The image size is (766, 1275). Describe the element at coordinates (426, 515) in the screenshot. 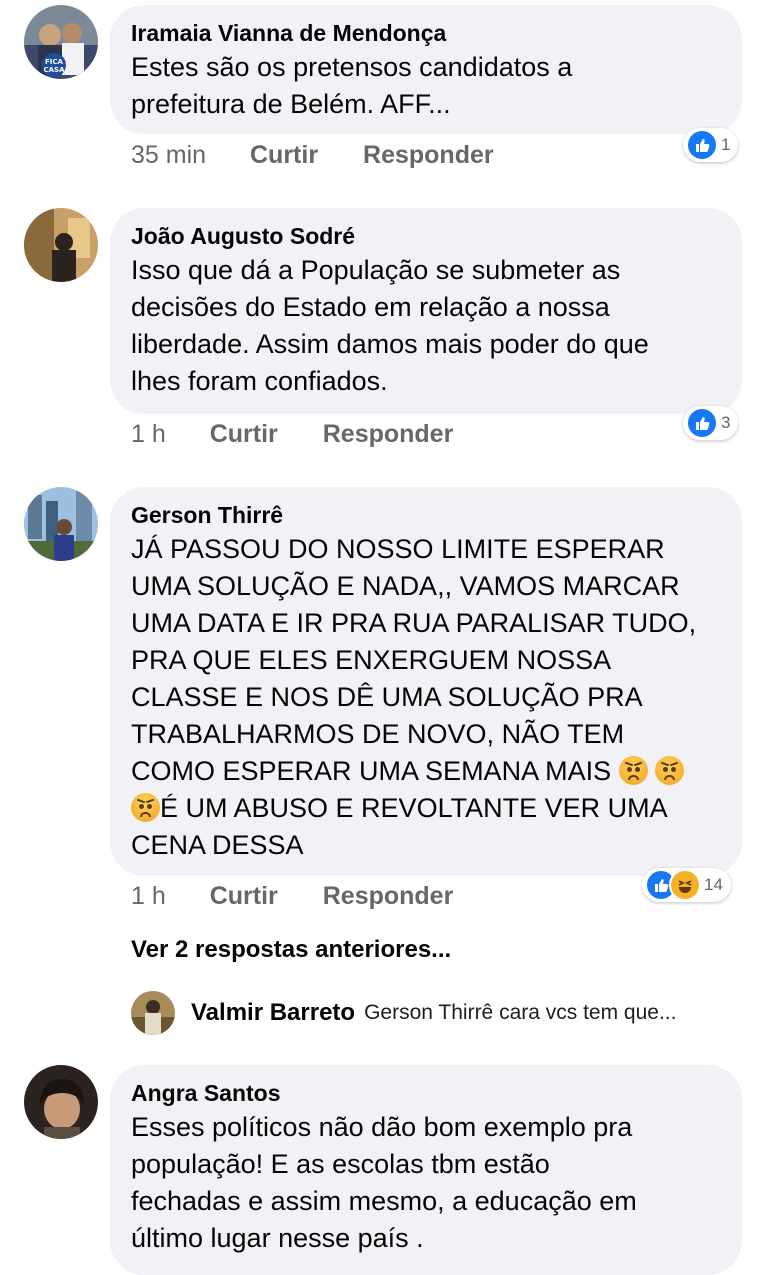

I see `comment-author: Gerson Thirrê` at that location.